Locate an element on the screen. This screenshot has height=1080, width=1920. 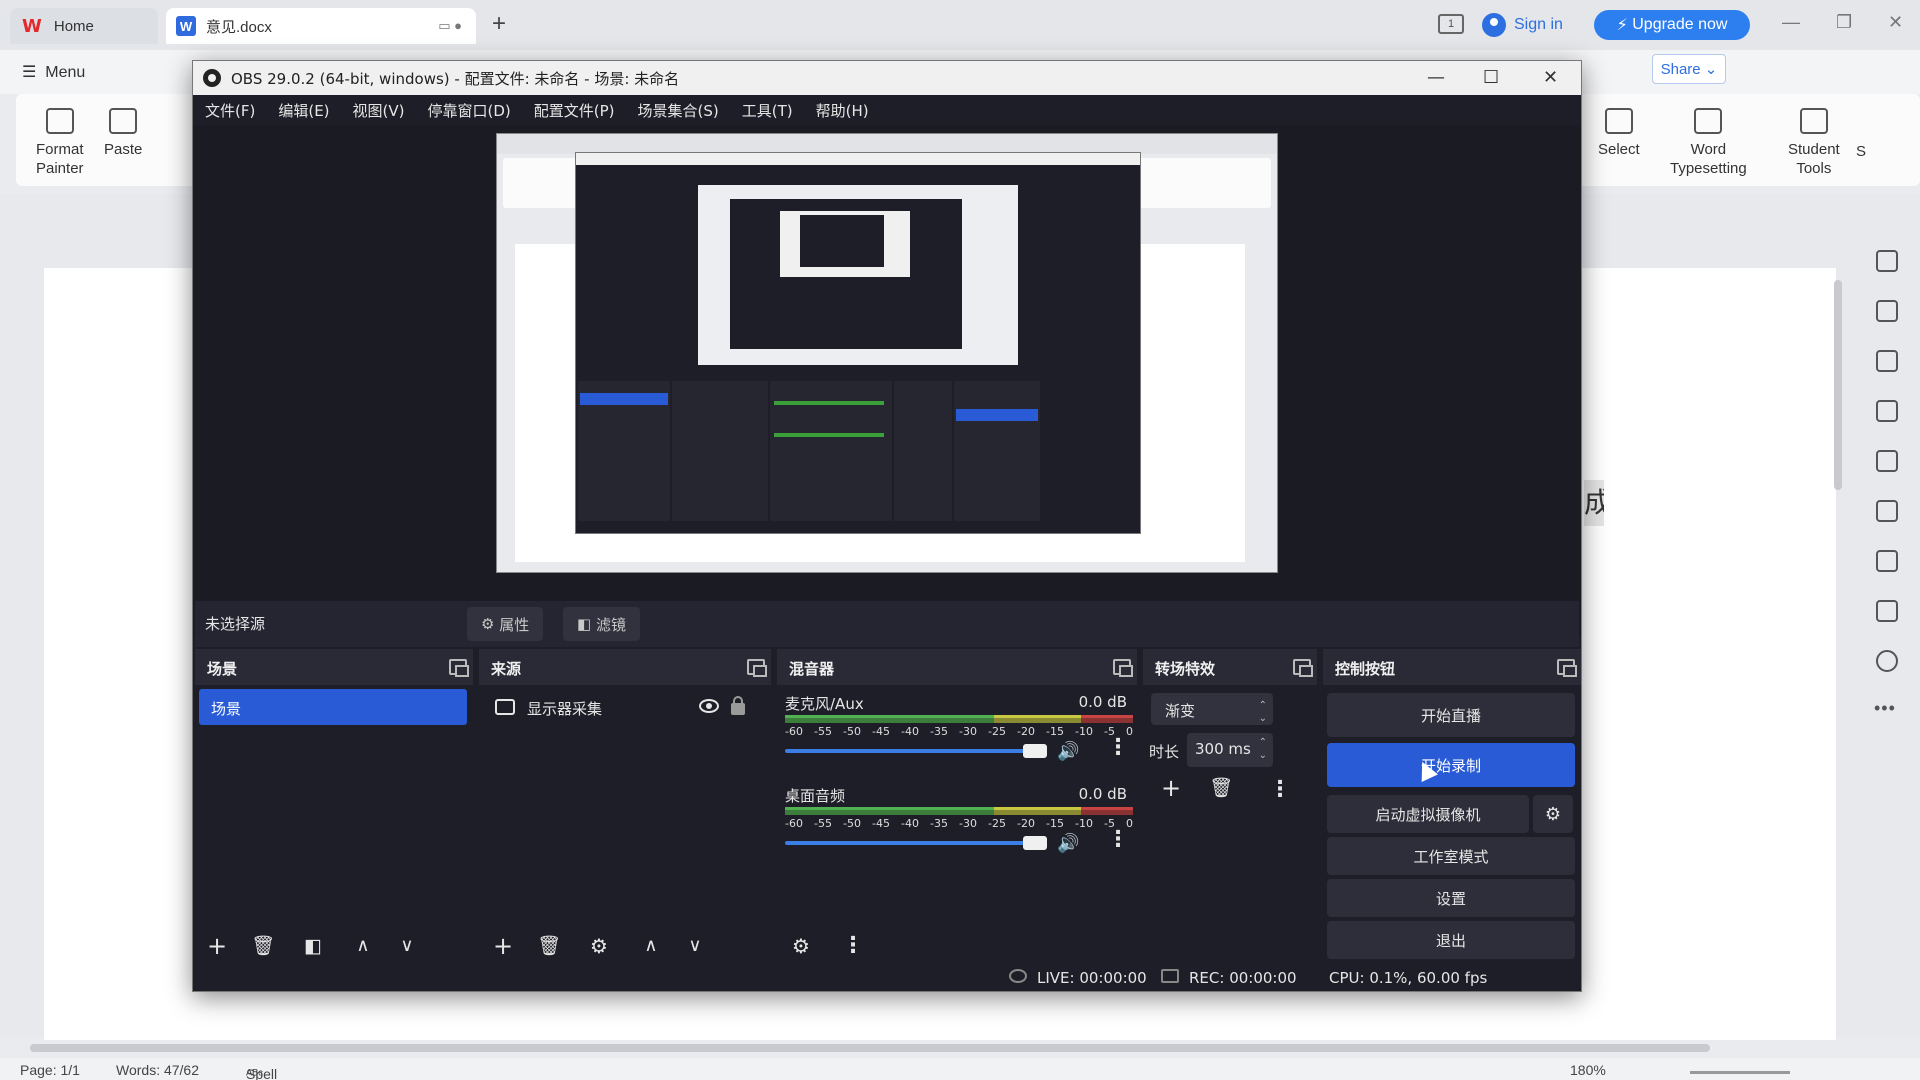
remove-source-icon: 🗑 is located at coordinates (549, 947).